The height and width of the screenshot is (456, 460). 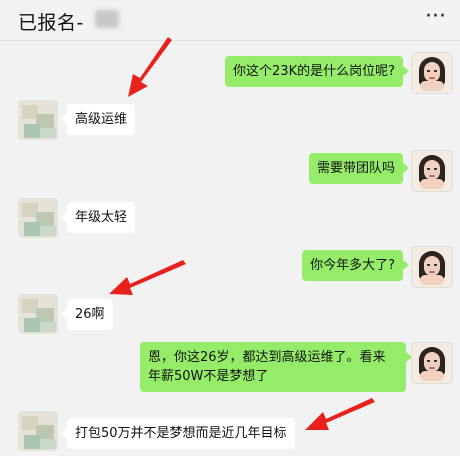 I want to click on message-bubble-received: 年级太轻, so click(x=98, y=217).